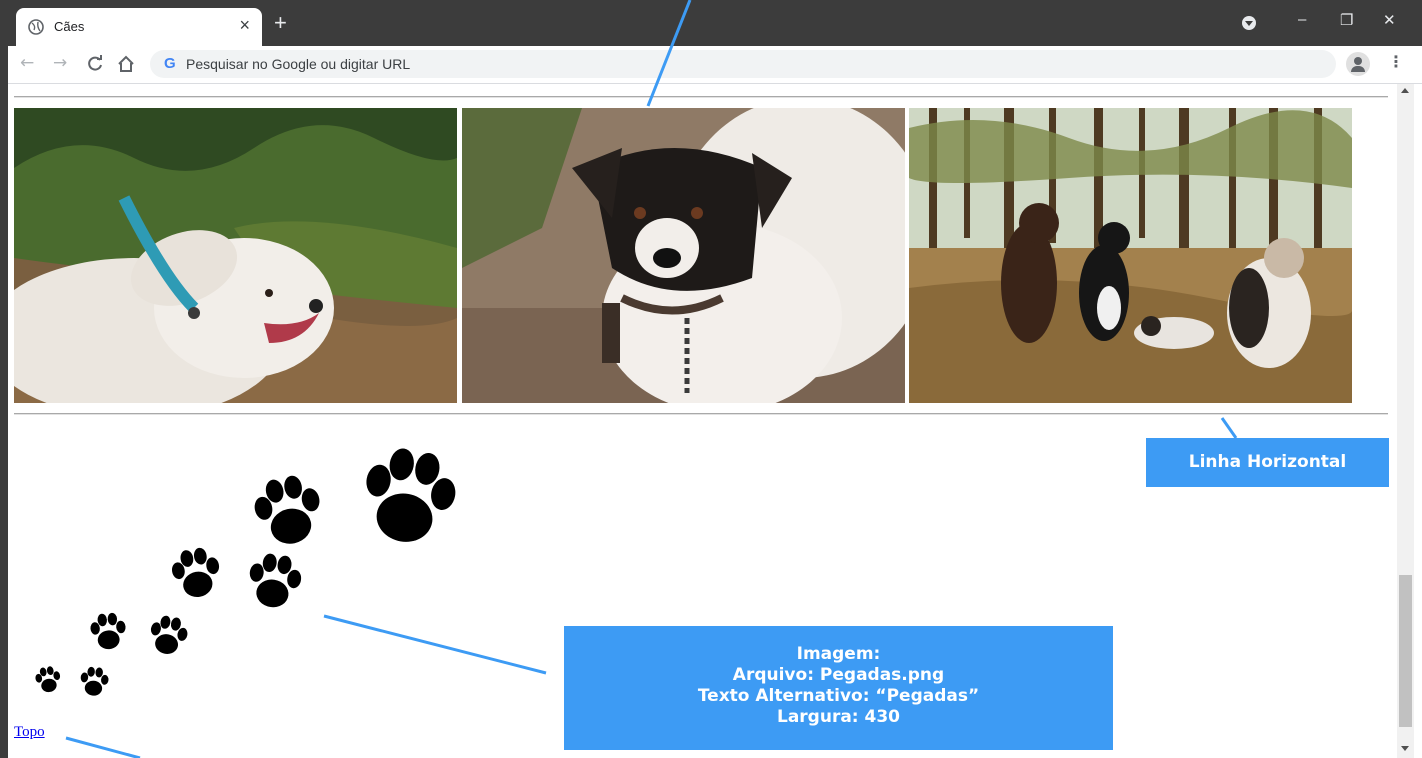  Describe the element at coordinates (711, 23) in the screenshot. I see `browser-tab-strip: Cães × + – ❐ ✕` at that location.